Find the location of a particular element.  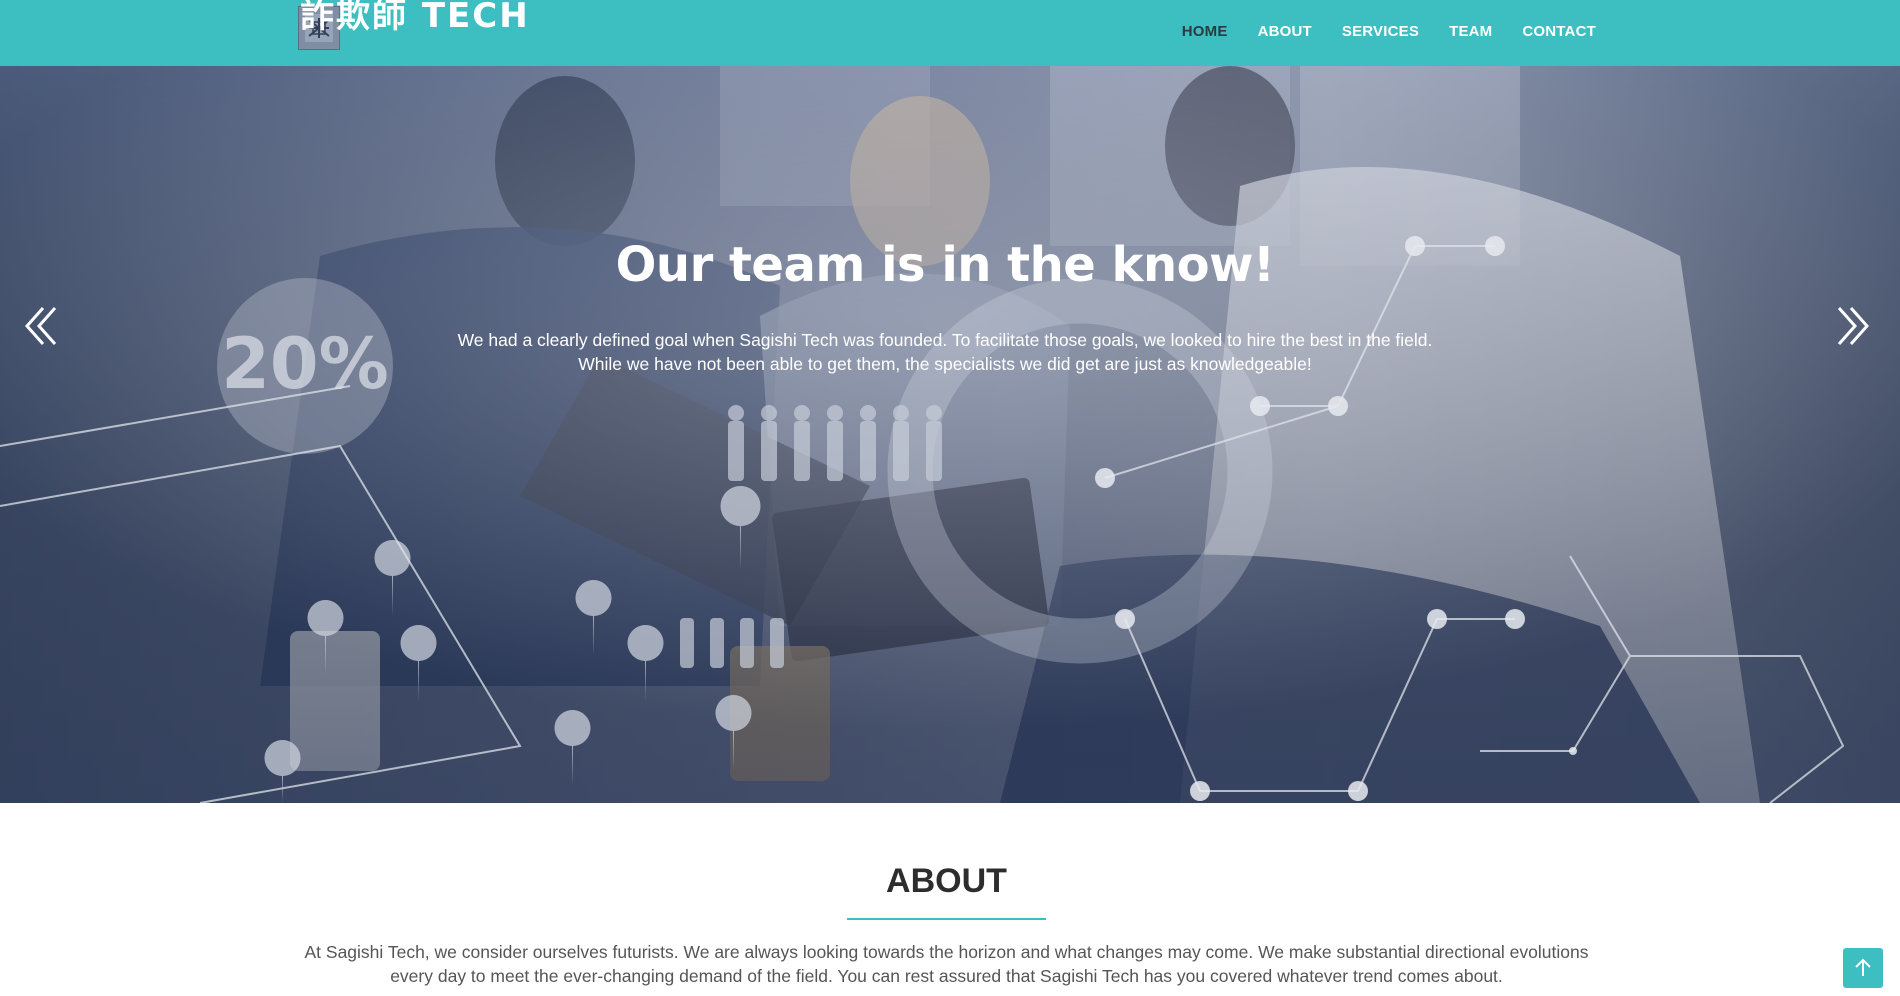

slider-next-button is located at coordinates (1853, 326).